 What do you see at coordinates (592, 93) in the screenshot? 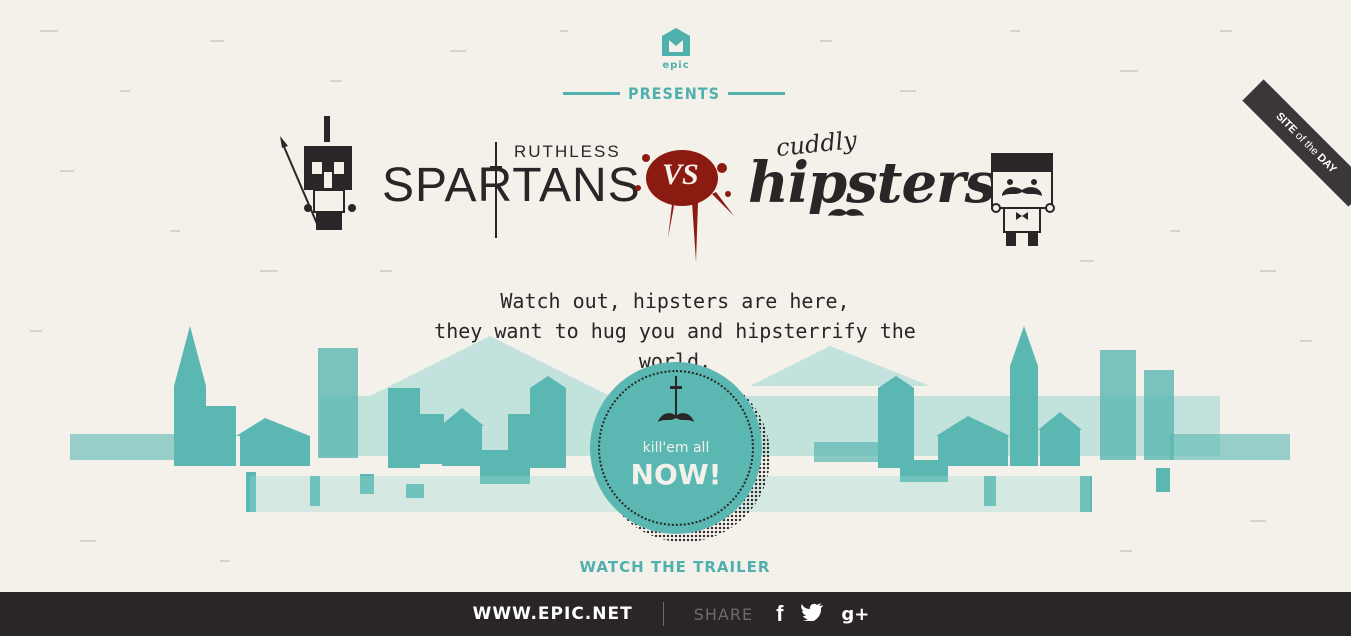
I see `divider-left` at bounding box center [592, 93].